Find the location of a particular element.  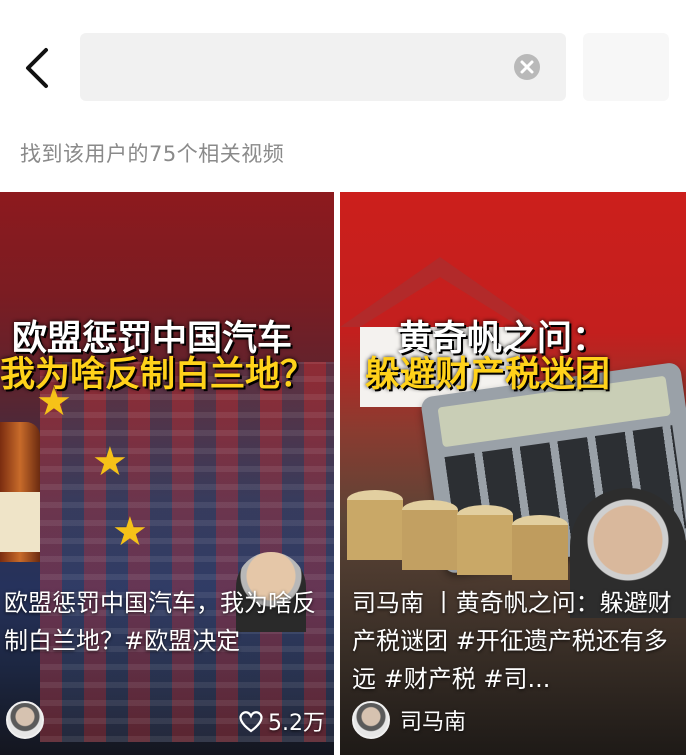

video-2-author: 司马南 is located at coordinates (409, 720).